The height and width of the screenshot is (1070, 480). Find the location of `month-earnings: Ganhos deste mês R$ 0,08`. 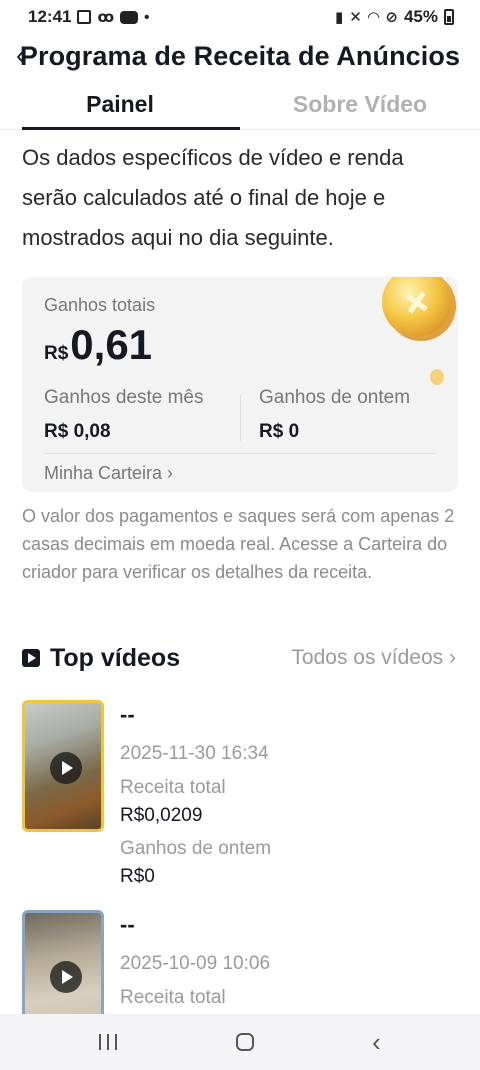

month-earnings: Ganhos deste mês R$ 0,08 is located at coordinates (123, 415).